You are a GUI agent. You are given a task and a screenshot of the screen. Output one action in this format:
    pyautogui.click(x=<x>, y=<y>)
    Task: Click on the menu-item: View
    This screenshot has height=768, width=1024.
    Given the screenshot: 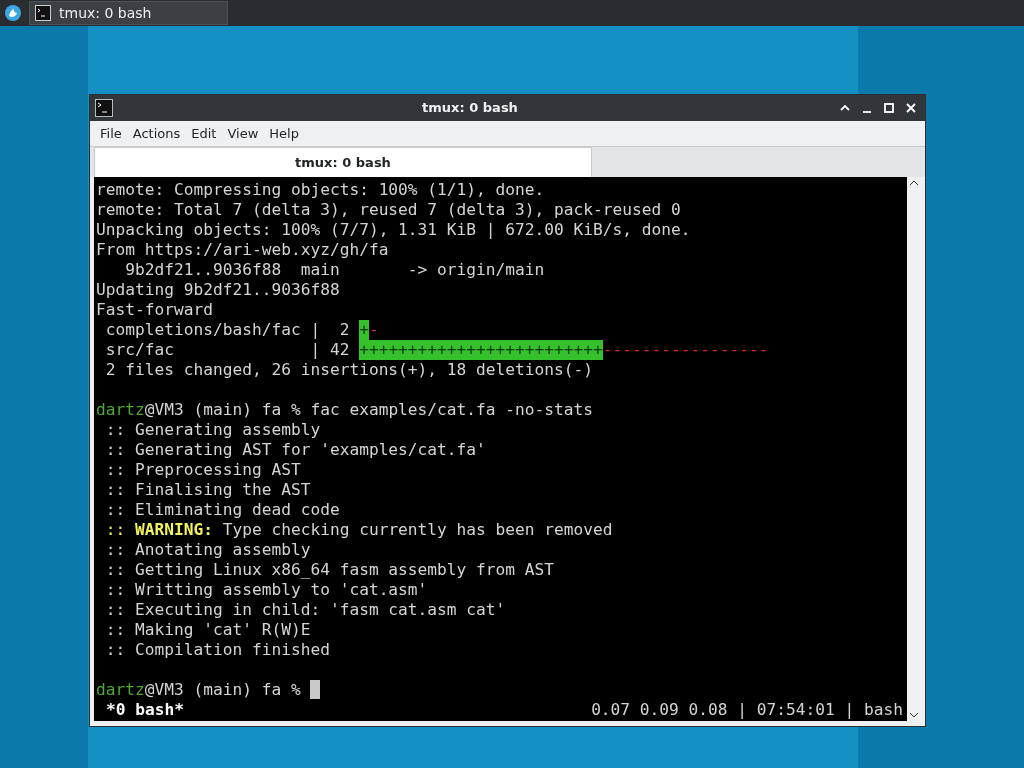 What is the action you would take?
    pyautogui.click(x=243, y=133)
    